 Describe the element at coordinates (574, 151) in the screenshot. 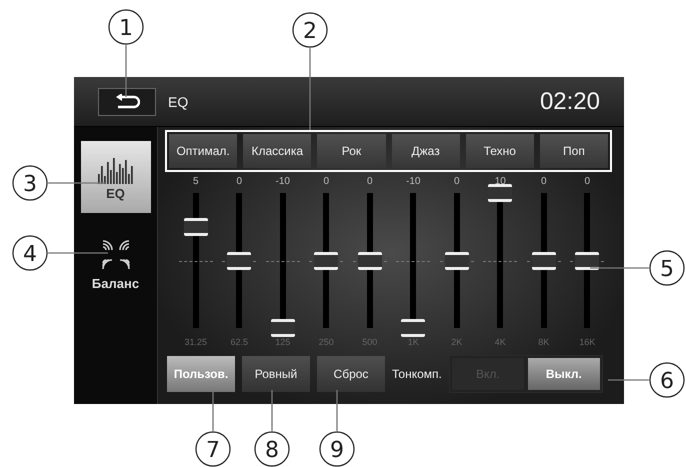

I see `preset-button: Поп` at that location.